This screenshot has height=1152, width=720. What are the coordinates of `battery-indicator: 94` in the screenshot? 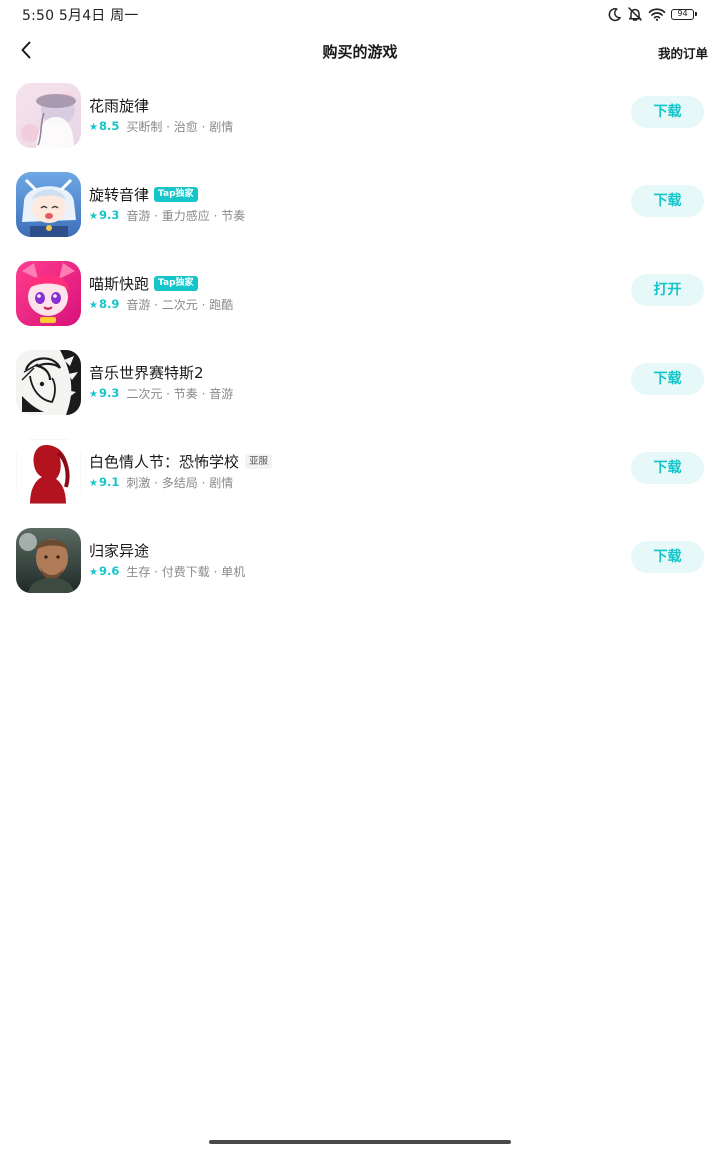 It's located at (684, 14).